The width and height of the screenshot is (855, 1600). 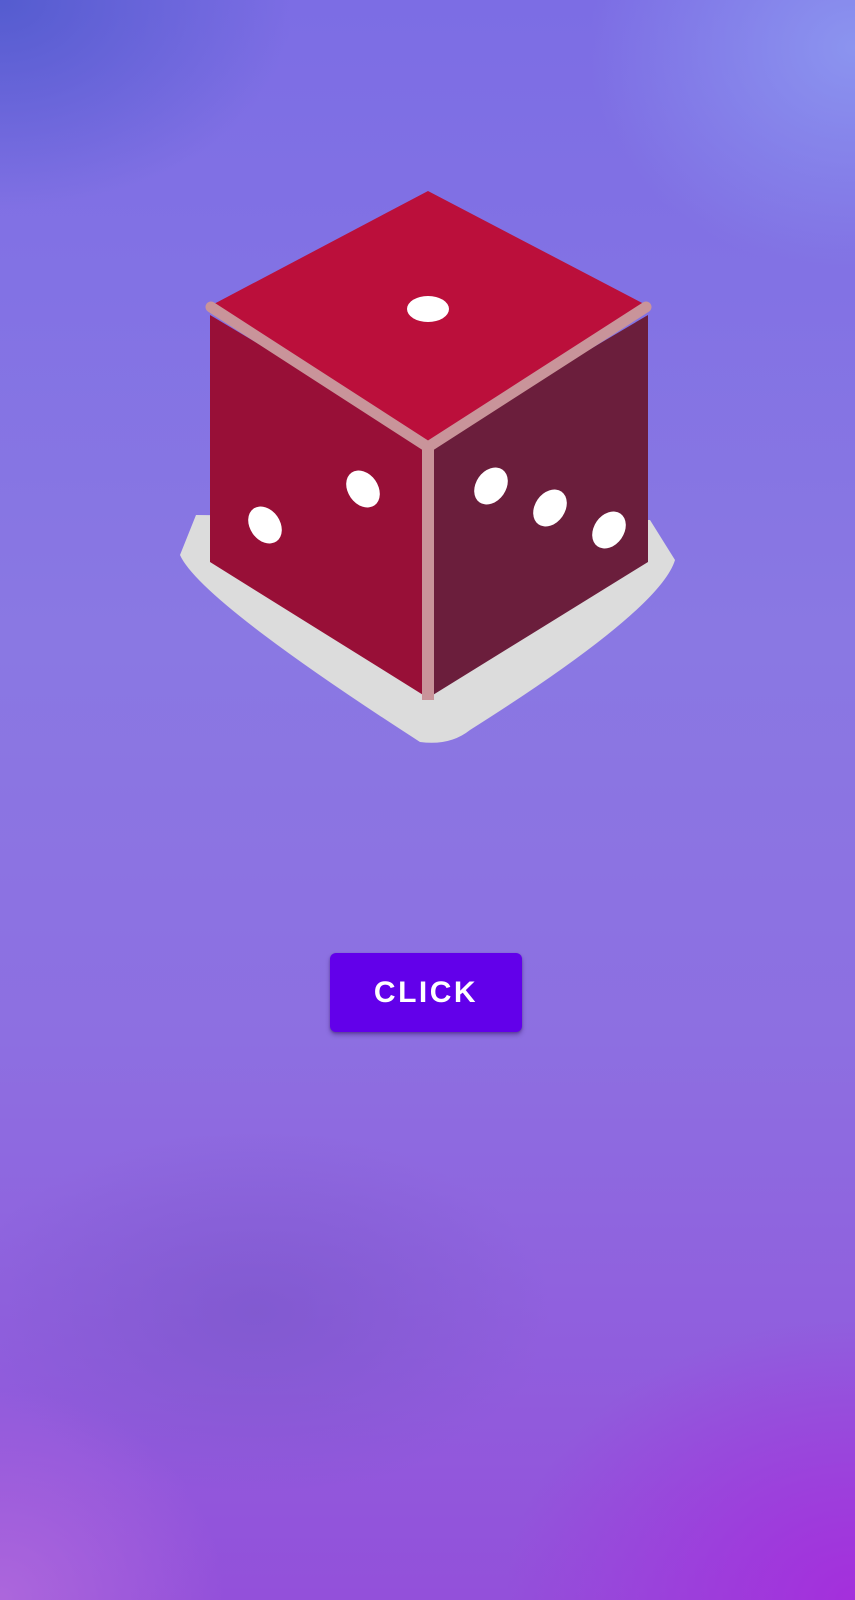 I want to click on click-button: CLICK, so click(x=426, y=992).